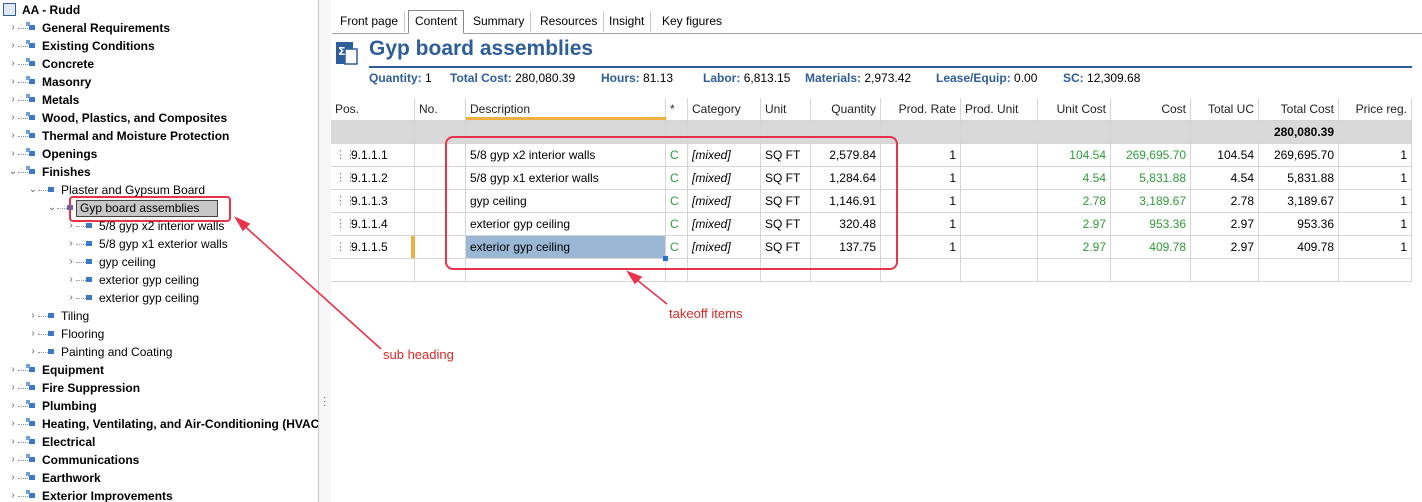  What do you see at coordinates (1151, 224) in the screenshot?
I see `cell-cost: 953.36` at bounding box center [1151, 224].